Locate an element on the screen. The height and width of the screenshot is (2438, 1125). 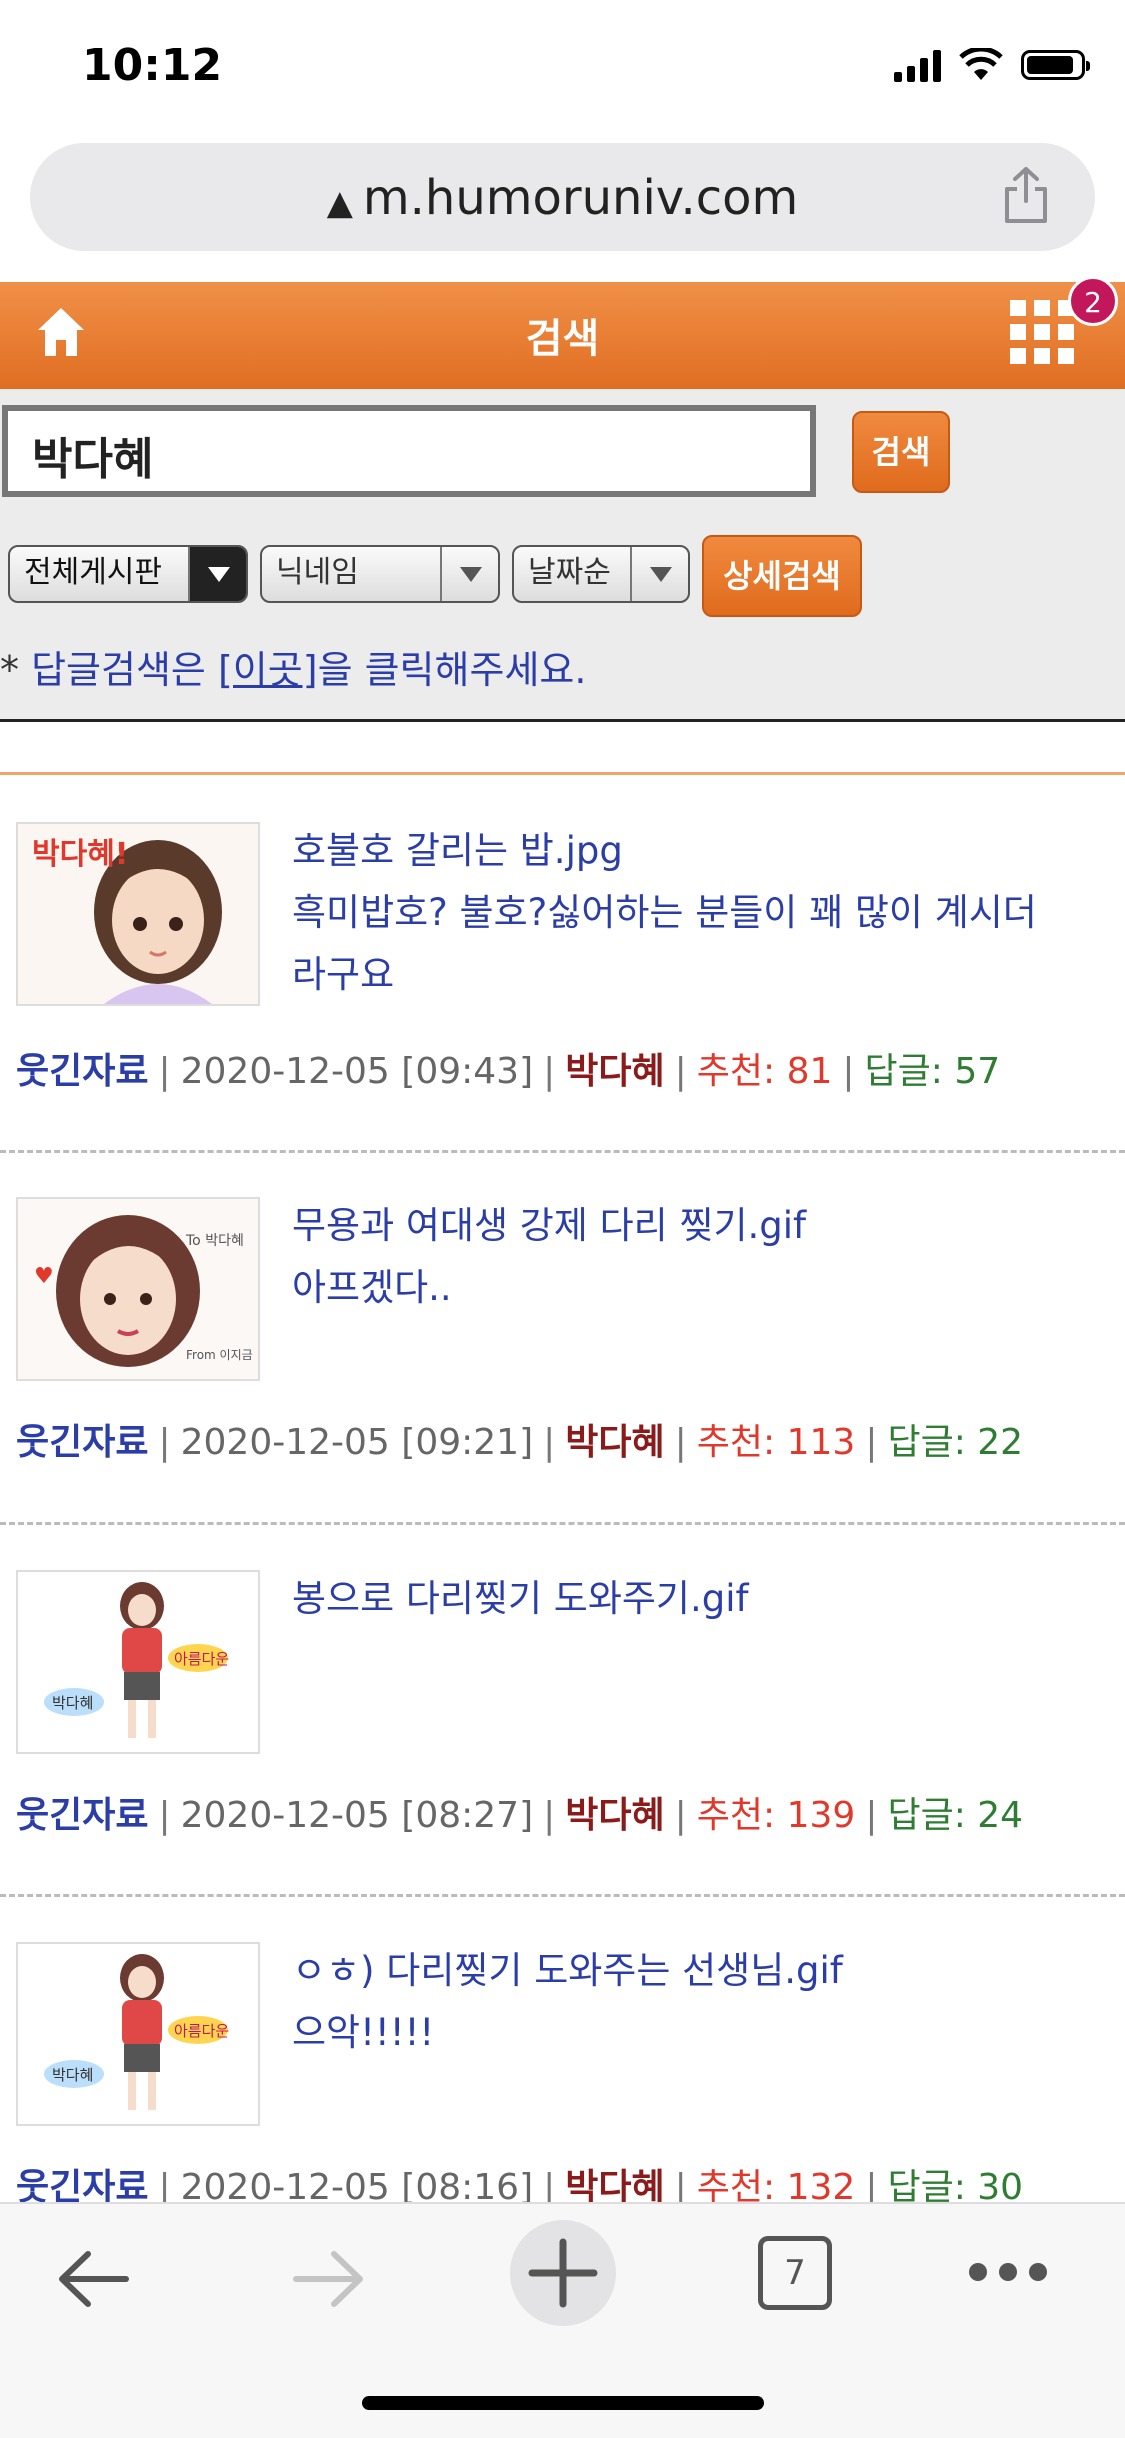
post-title: ㅇㅎ) 다리찢기 도와주는 선생님.gif 으악!!!!! is located at coordinates (692, 2002).